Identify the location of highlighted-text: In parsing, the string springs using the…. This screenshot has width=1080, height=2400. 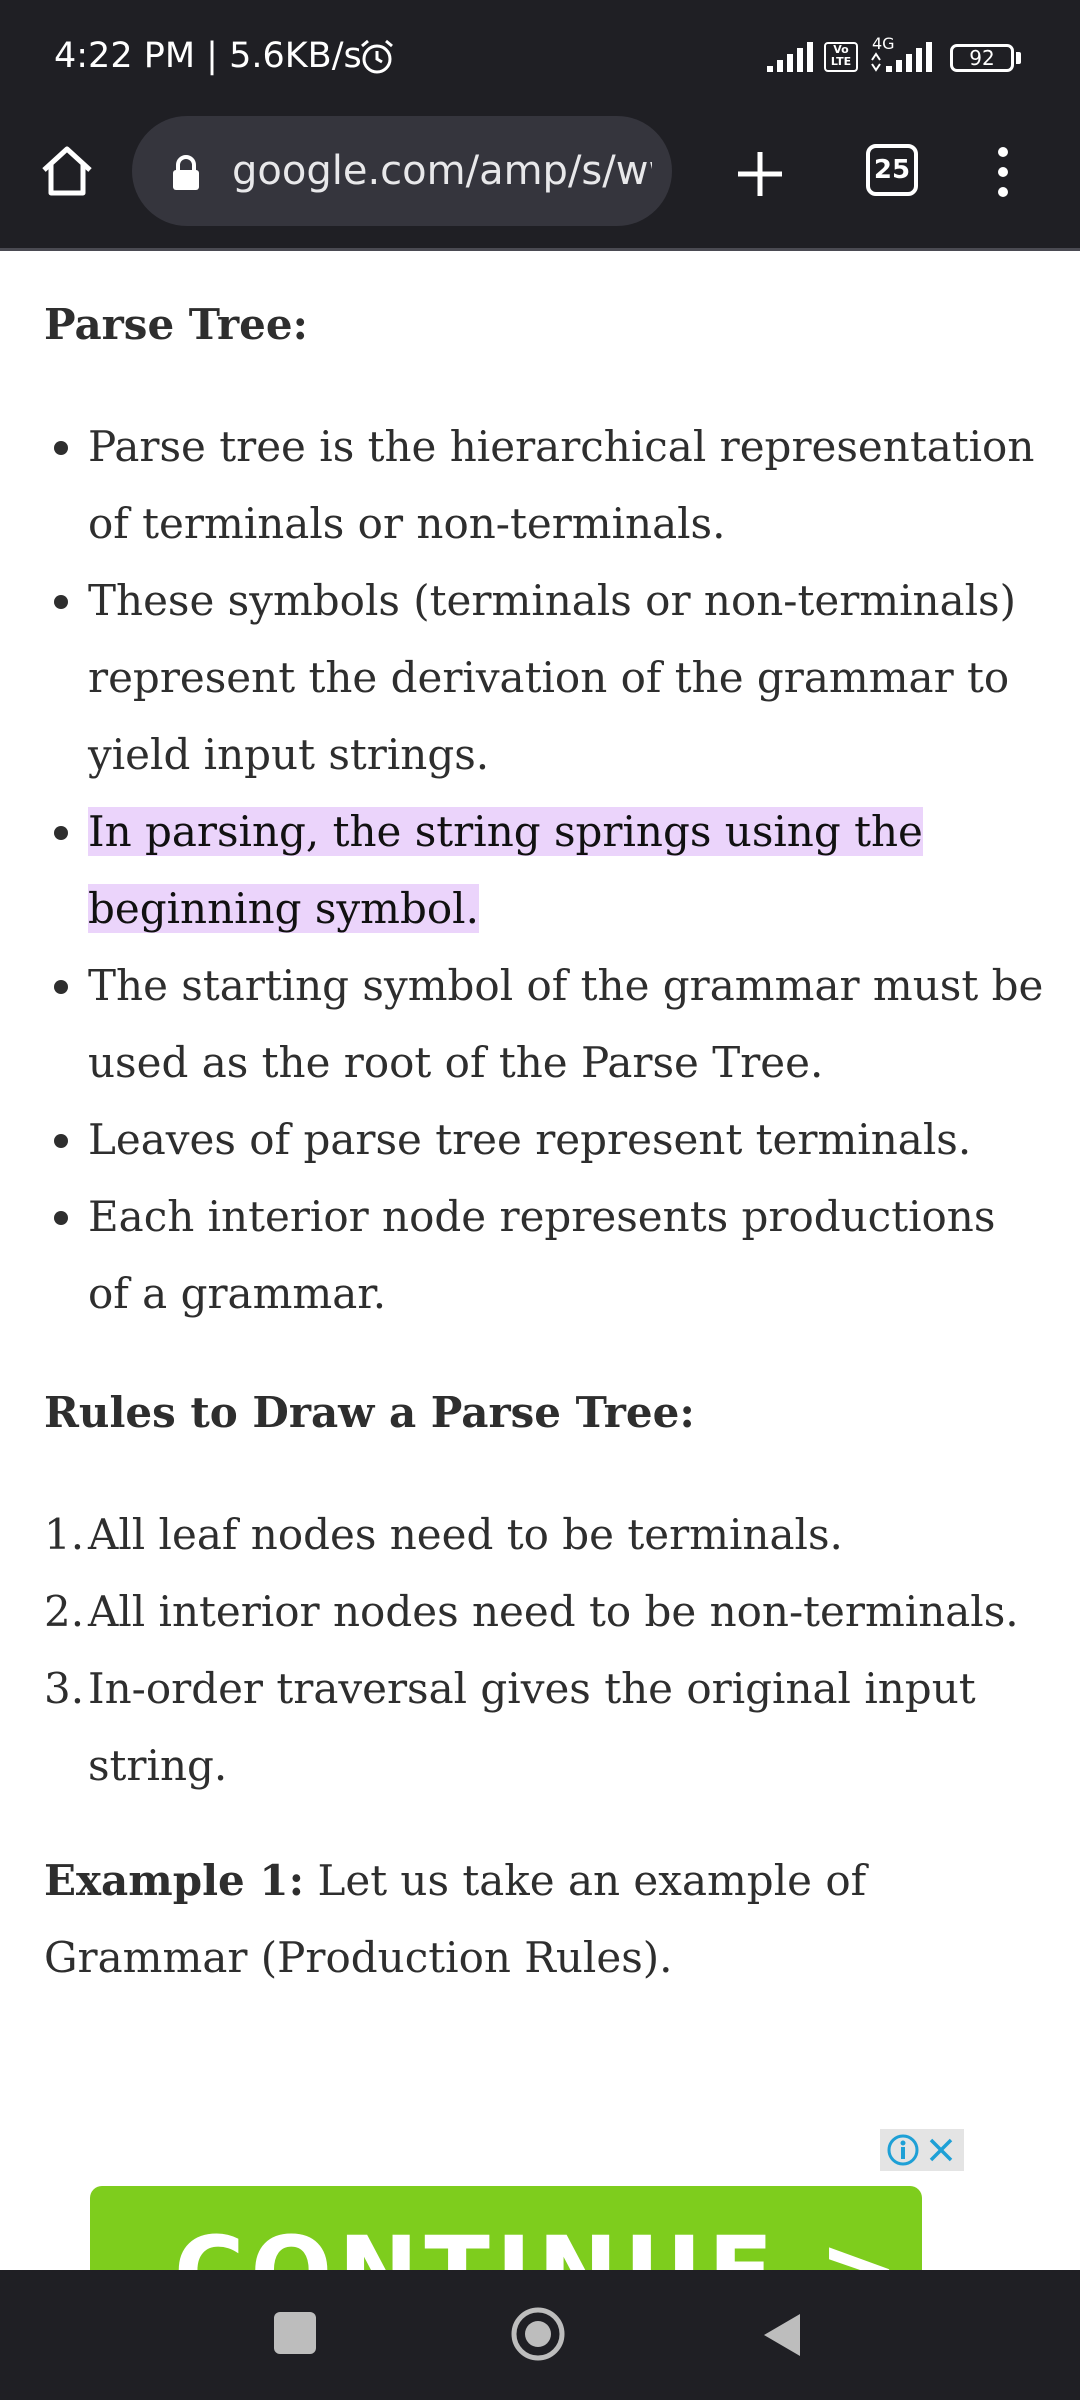
(505, 870).